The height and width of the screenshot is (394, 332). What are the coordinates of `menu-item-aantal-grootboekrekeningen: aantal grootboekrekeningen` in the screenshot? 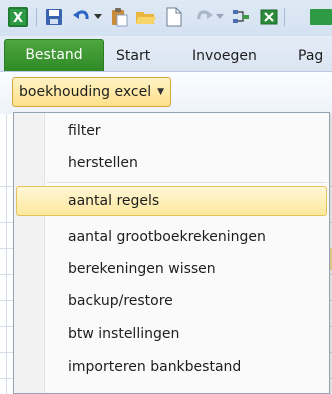 It's located at (171, 237).